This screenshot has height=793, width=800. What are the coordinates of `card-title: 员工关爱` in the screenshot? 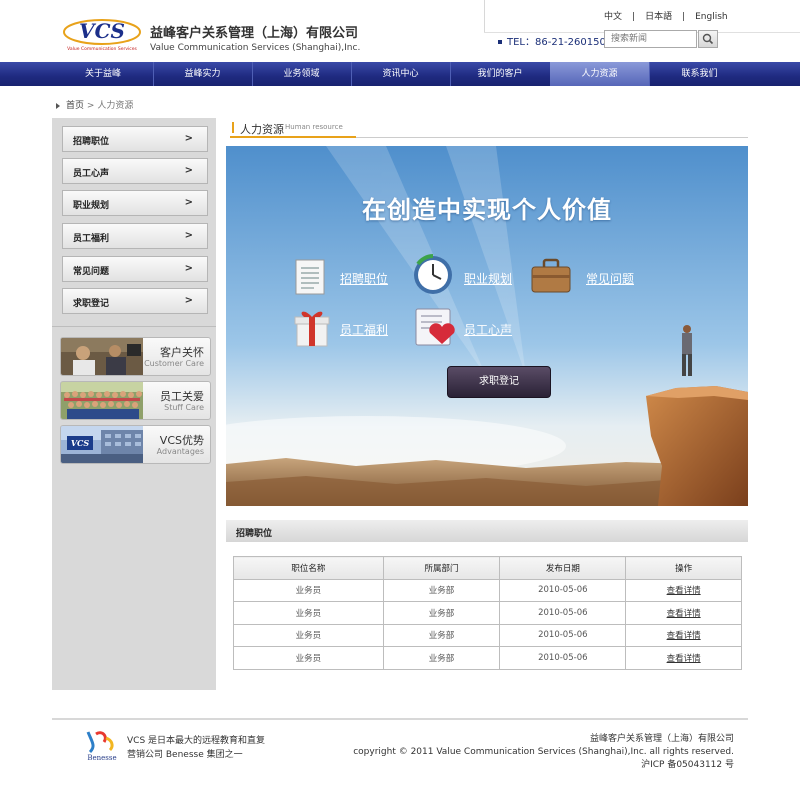 It's located at (182, 396).